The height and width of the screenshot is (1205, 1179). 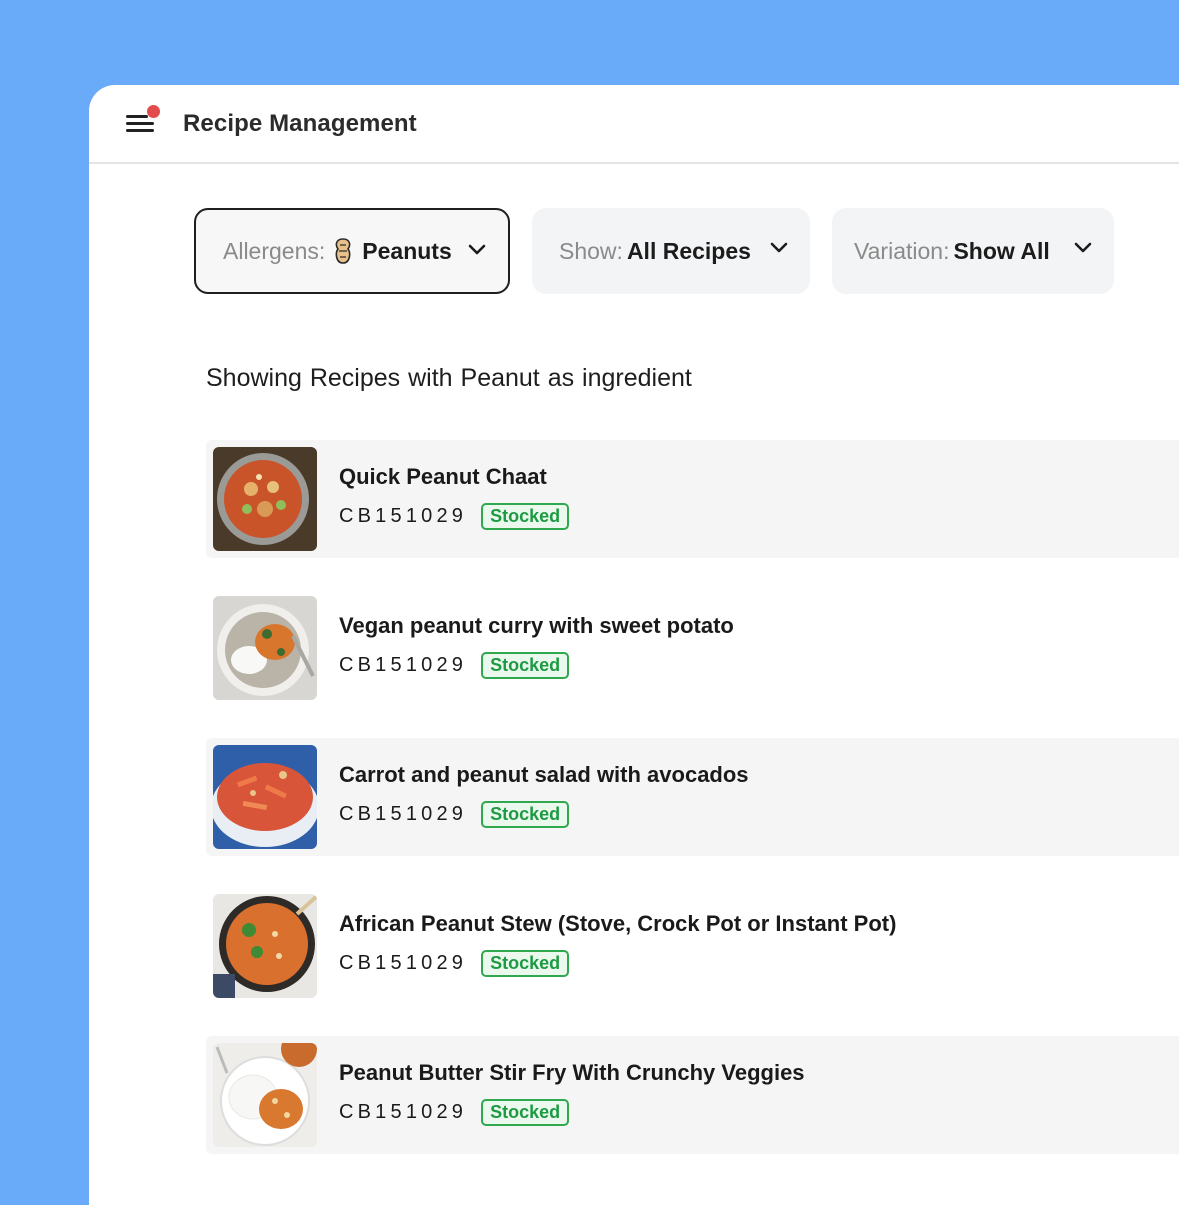 I want to click on notification-dot, so click(x=153, y=111).